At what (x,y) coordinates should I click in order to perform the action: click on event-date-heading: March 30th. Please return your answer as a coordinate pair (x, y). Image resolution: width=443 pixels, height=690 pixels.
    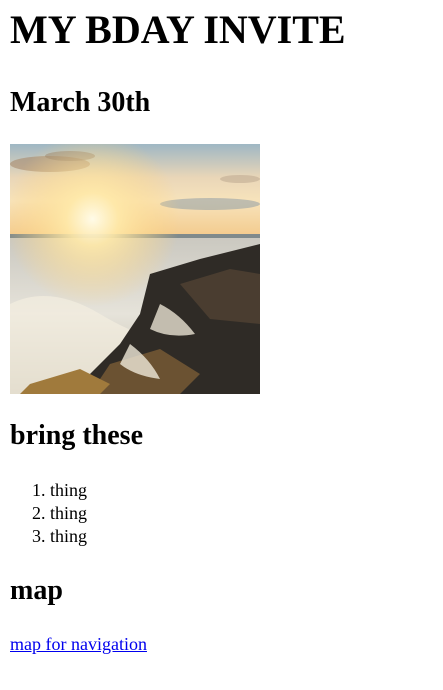
    Looking at the image, I should click on (80, 102).